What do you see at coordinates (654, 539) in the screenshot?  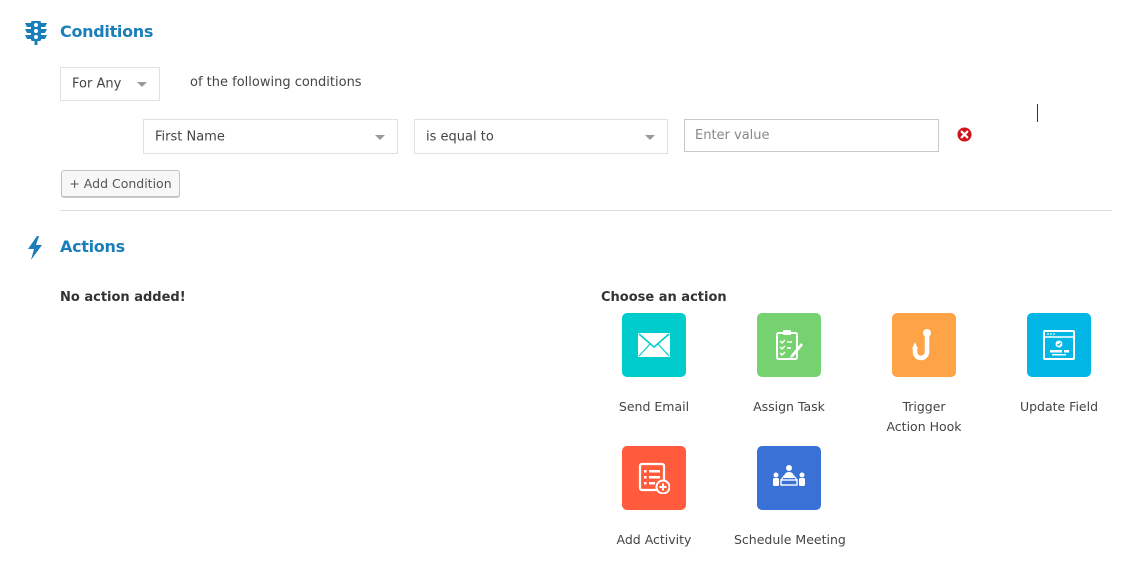 I see `action-label: Add Activity` at bounding box center [654, 539].